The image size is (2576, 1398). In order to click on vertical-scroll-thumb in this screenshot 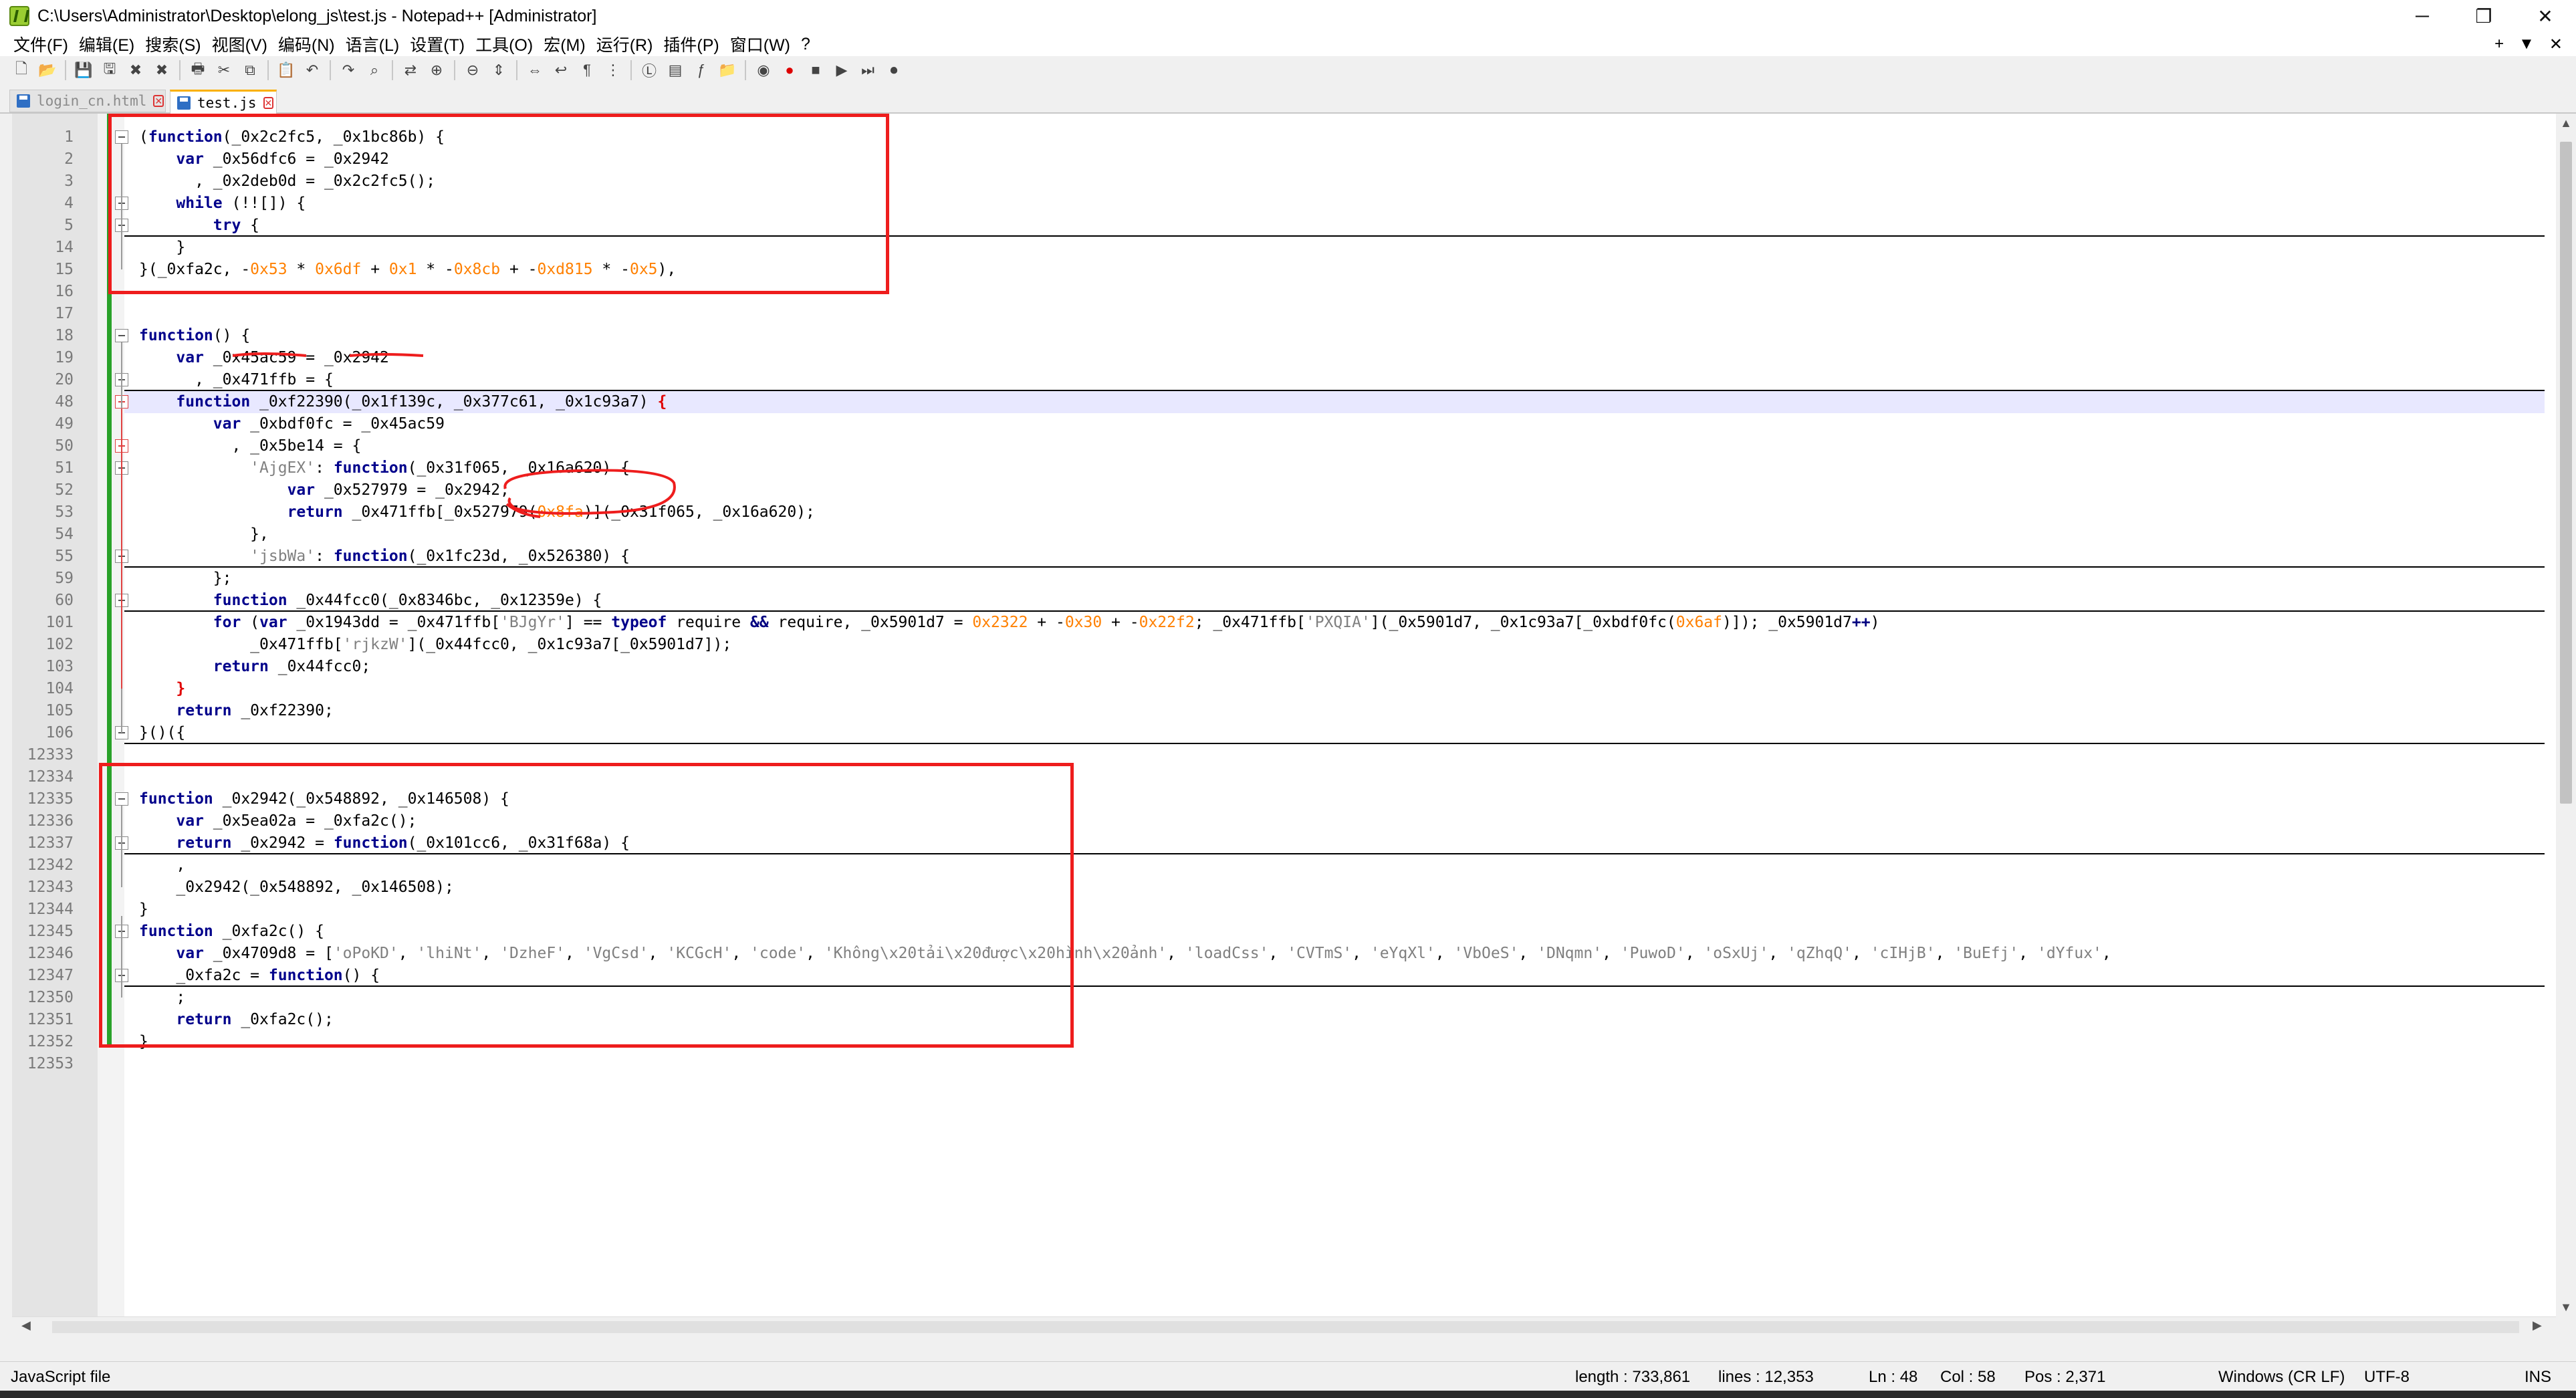, I will do `click(2566, 473)`.